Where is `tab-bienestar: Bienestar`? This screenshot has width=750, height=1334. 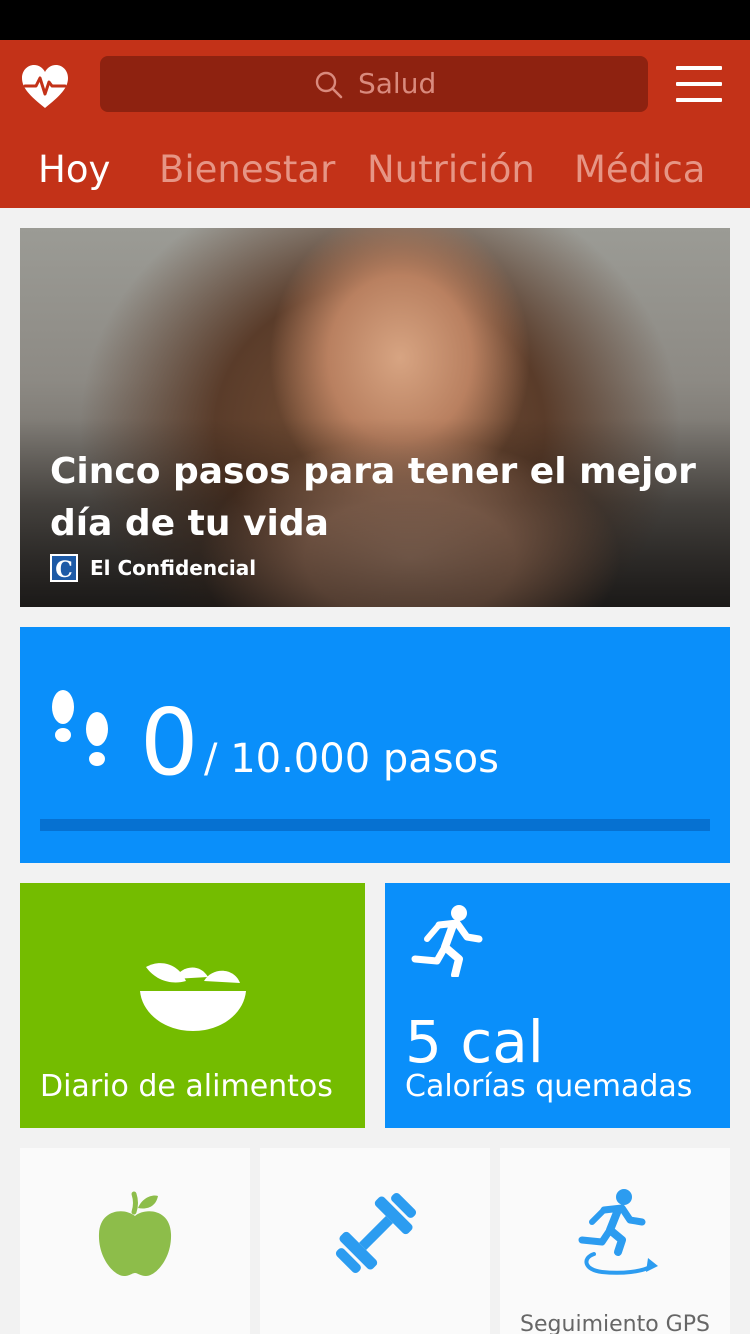 tab-bienestar: Bienestar is located at coordinates (247, 170).